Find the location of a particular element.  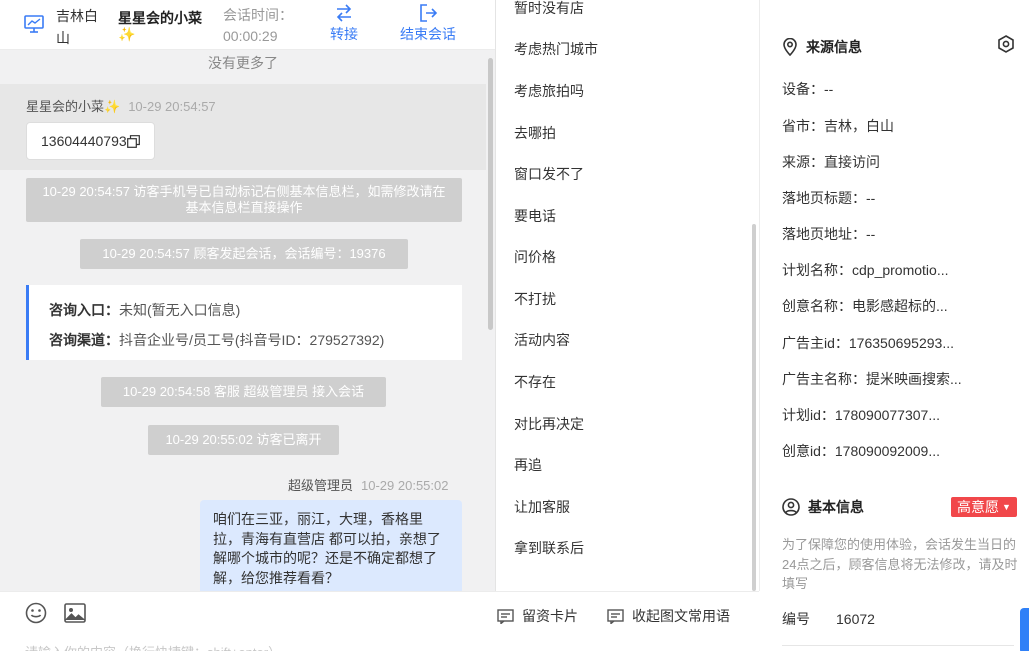

edit-notice: 为了保障您的使用体验，会话发生当日的24点之后，顾客信息将无法修改，请及时填写 is located at coordinates (900, 564).